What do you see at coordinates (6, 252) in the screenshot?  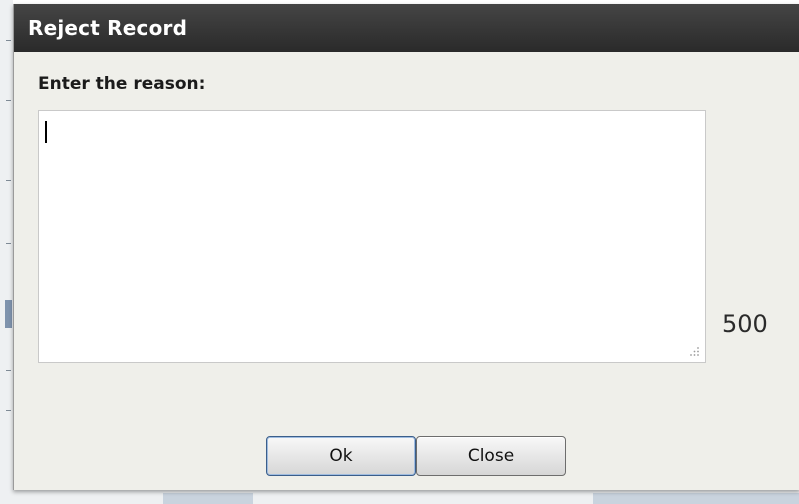 I see `background-left-edge` at bounding box center [6, 252].